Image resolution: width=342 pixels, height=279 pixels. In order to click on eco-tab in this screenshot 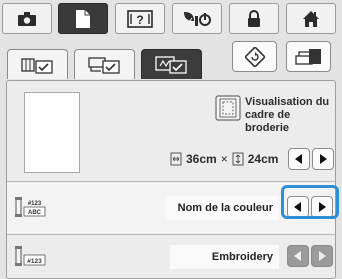, I will do `click(197, 18)`.